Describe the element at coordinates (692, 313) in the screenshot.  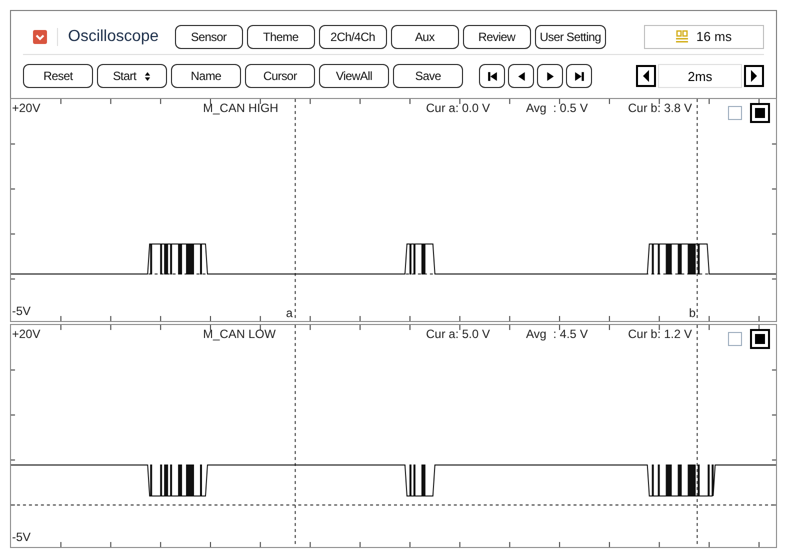
I see `cursor-b-marker: b` at that location.